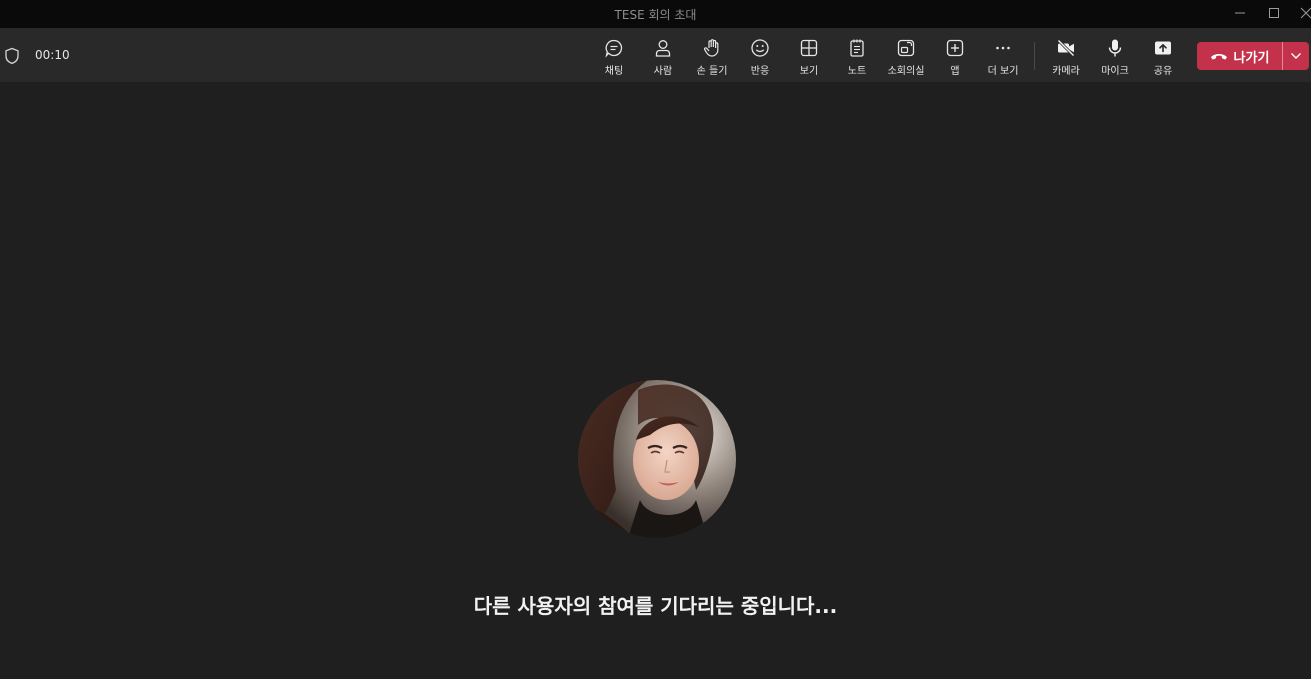 Image resolution: width=1311 pixels, height=679 pixels. What do you see at coordinates (857, 71) in the screenshot?
I see `notes-label: 노트` at bounding box center [857, 71].